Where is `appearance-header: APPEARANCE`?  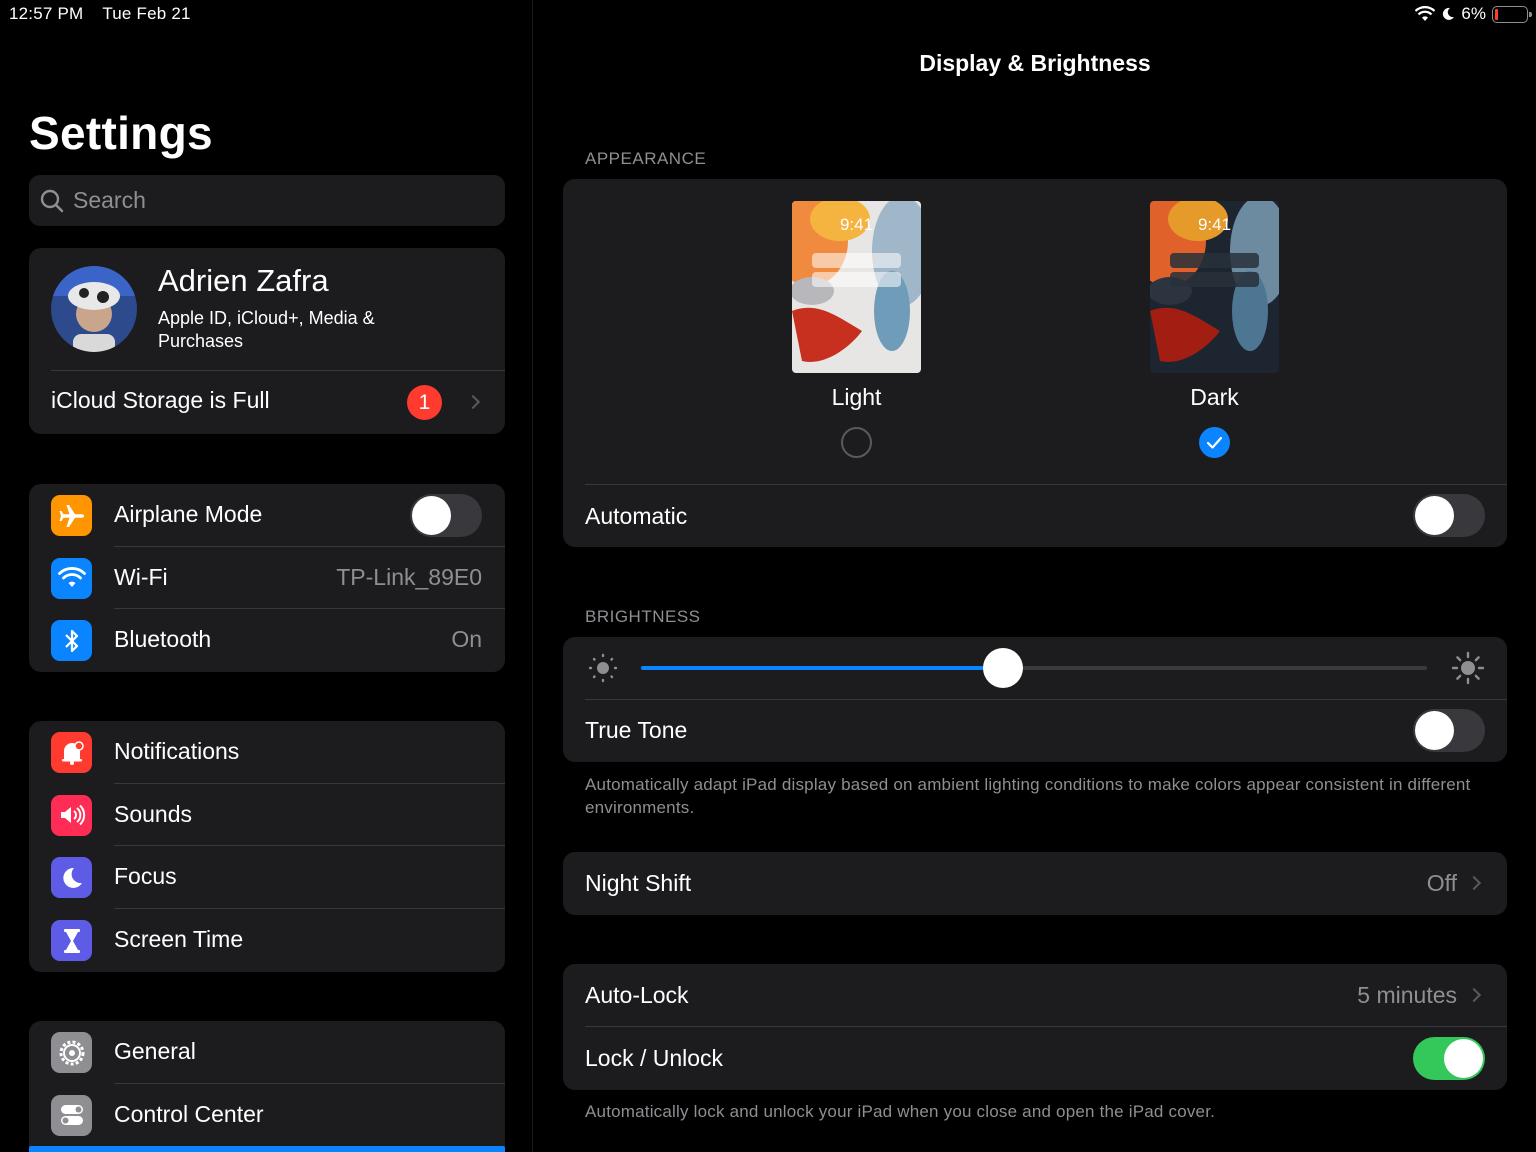 appearance-header: APPEARANCE is located at coordinates (646, 158).